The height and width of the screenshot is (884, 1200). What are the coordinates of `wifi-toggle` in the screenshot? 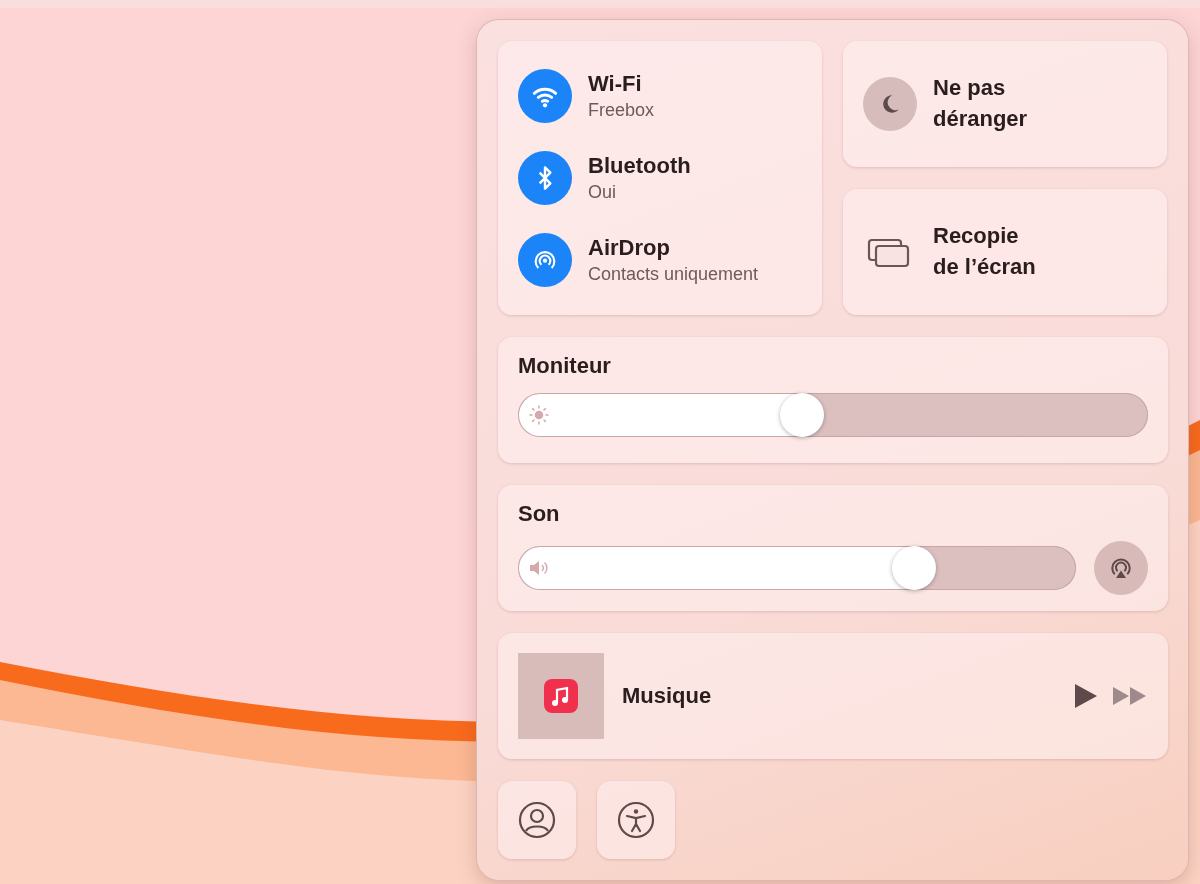 It's located at (545, 96).